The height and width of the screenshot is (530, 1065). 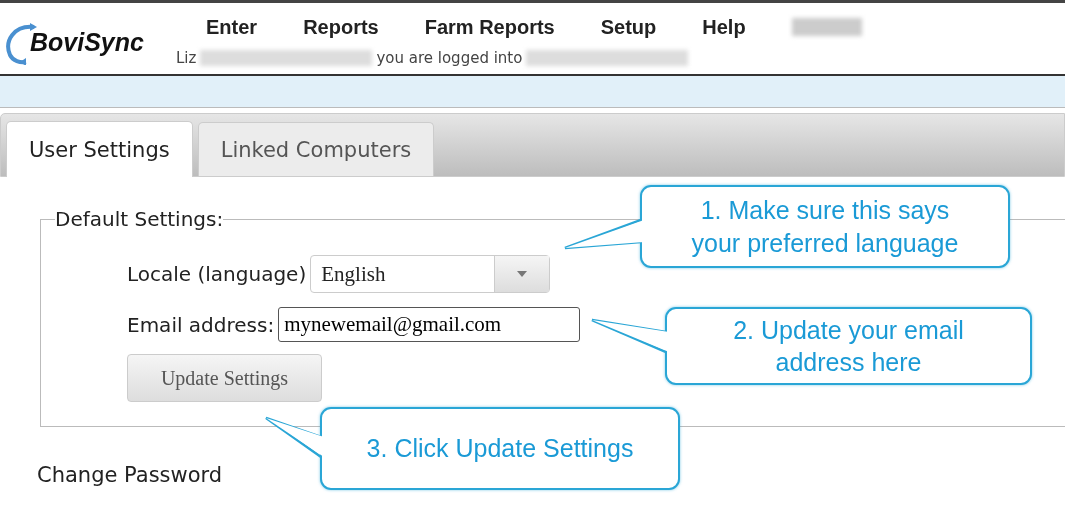 What do you see at coordinates (217, 274) in the screenshot?
I see `locale-label: Locale (language)` at bounding box center [217, 274].